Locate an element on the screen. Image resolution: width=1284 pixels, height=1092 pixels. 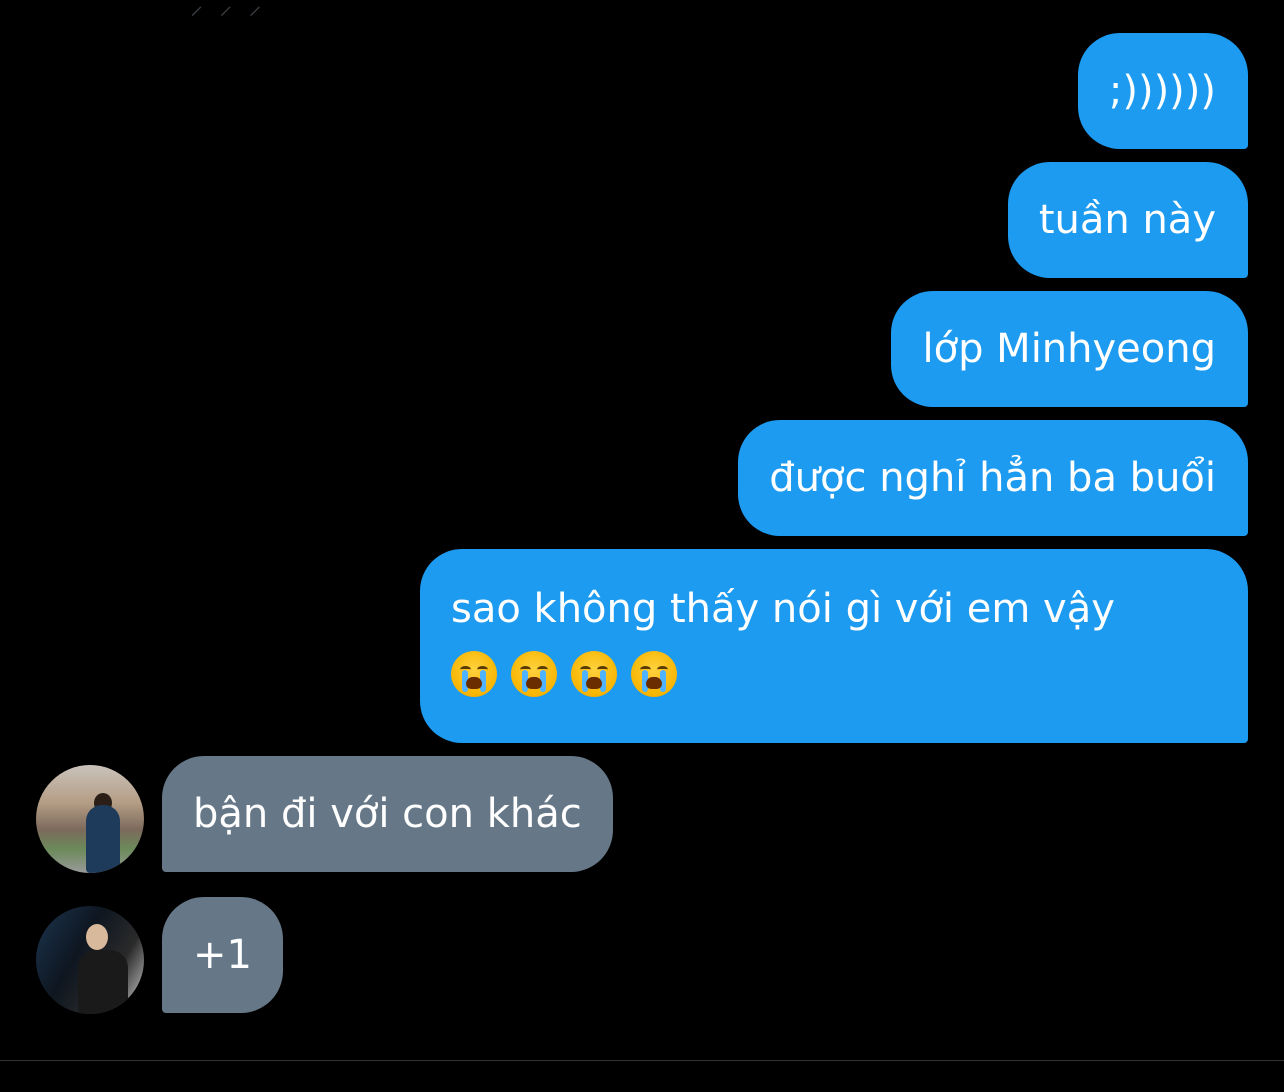
message-text: bận đi với con khác is located at coordinates (387, 814).